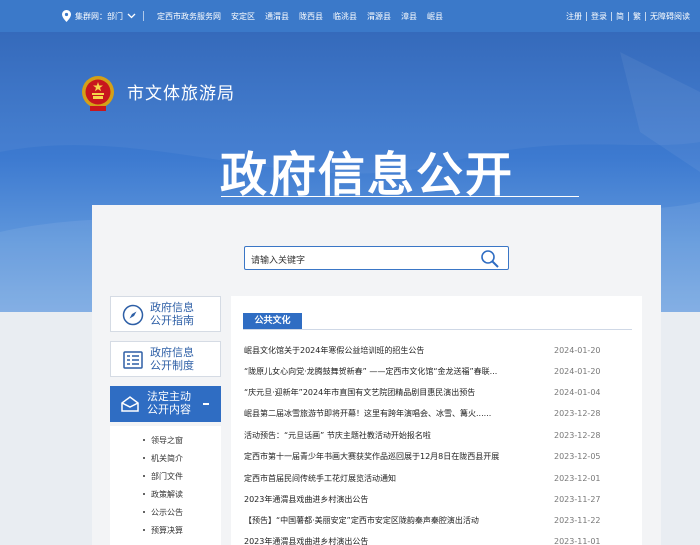 This screenshot has width=700, height=545. What do you see at coordinates (599, 16) in the screenshot?
I see `login-link: 登录` at bounding box center [599, 16].